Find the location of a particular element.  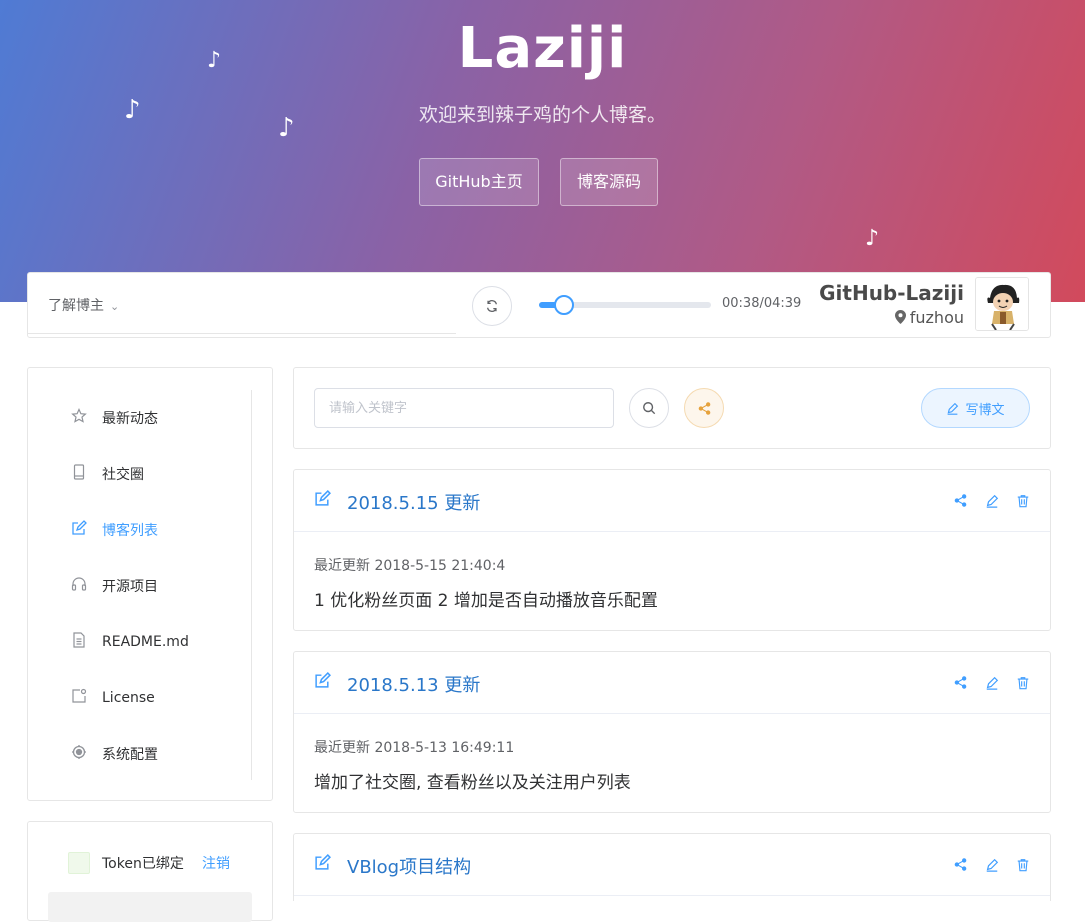

site-title: Laziji is located at coordinates (542, 48).